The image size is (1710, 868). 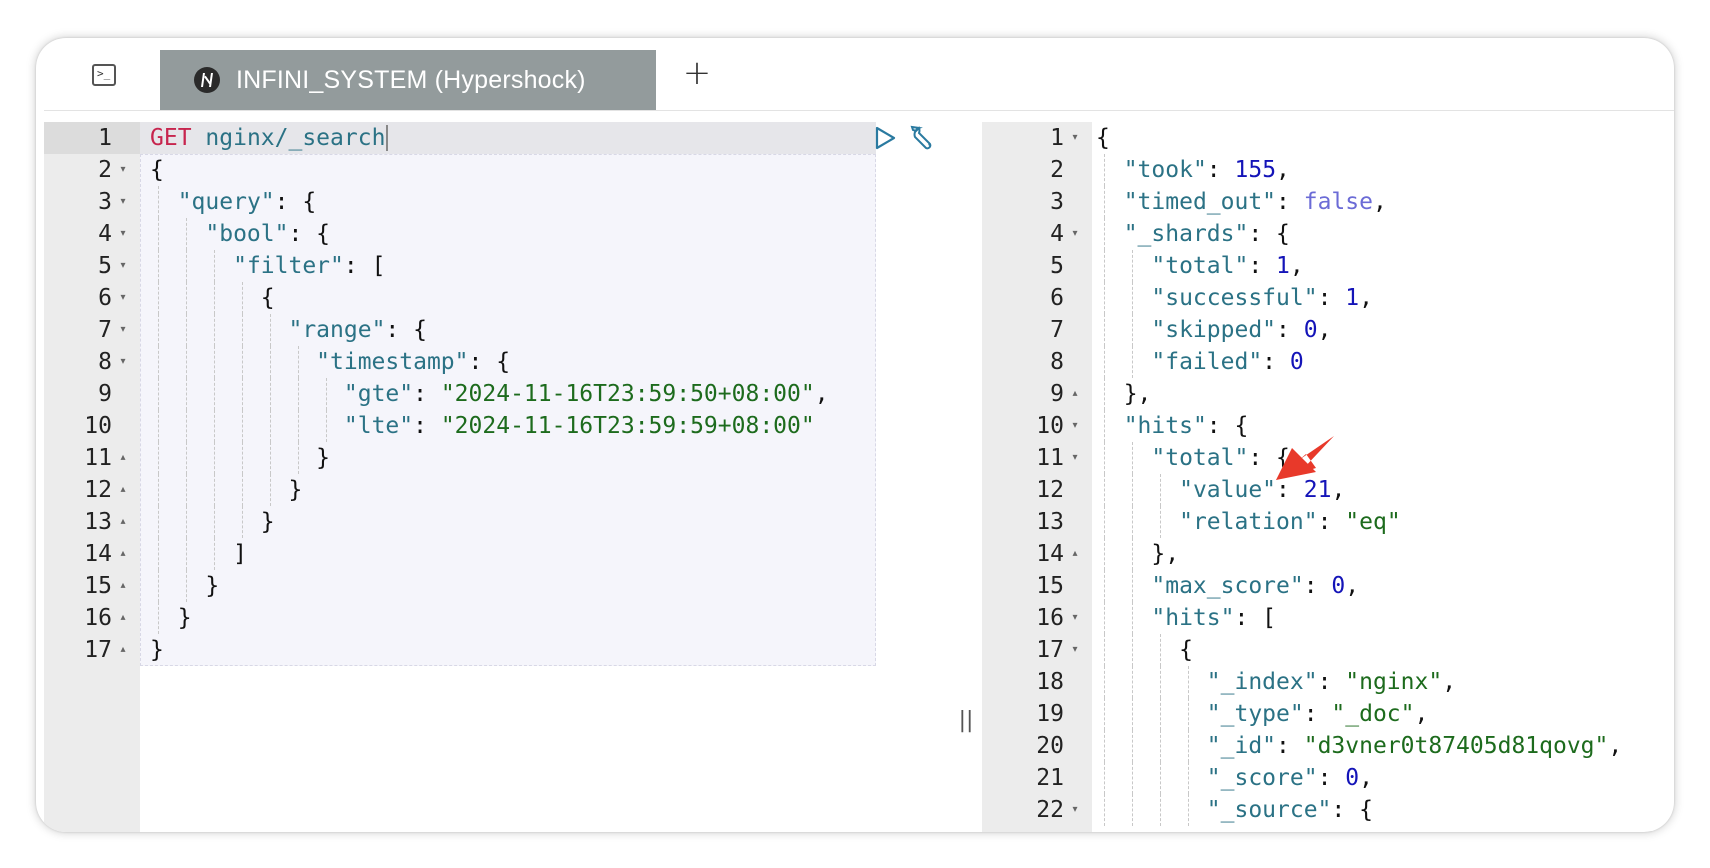 What do you see at coordinates (1214, 618) in the screenshot?
I see `response-line: "hits": [` at bounding box center [1214, 618].